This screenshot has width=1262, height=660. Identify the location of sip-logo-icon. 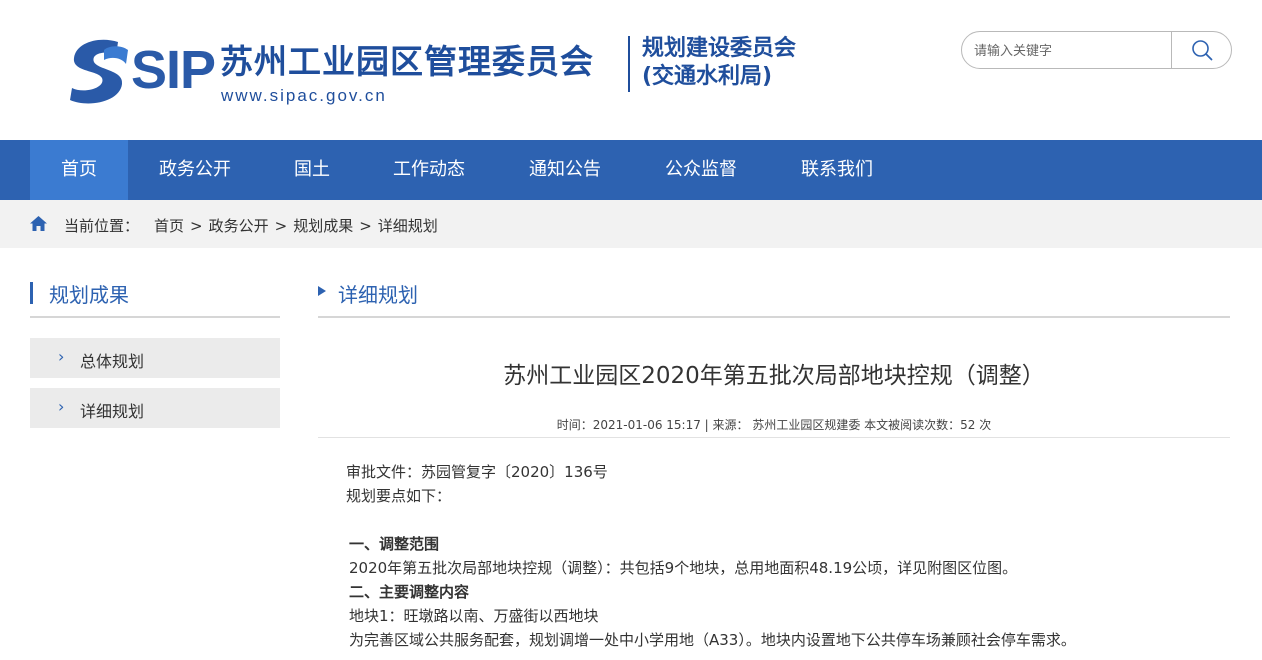
(99, 72).